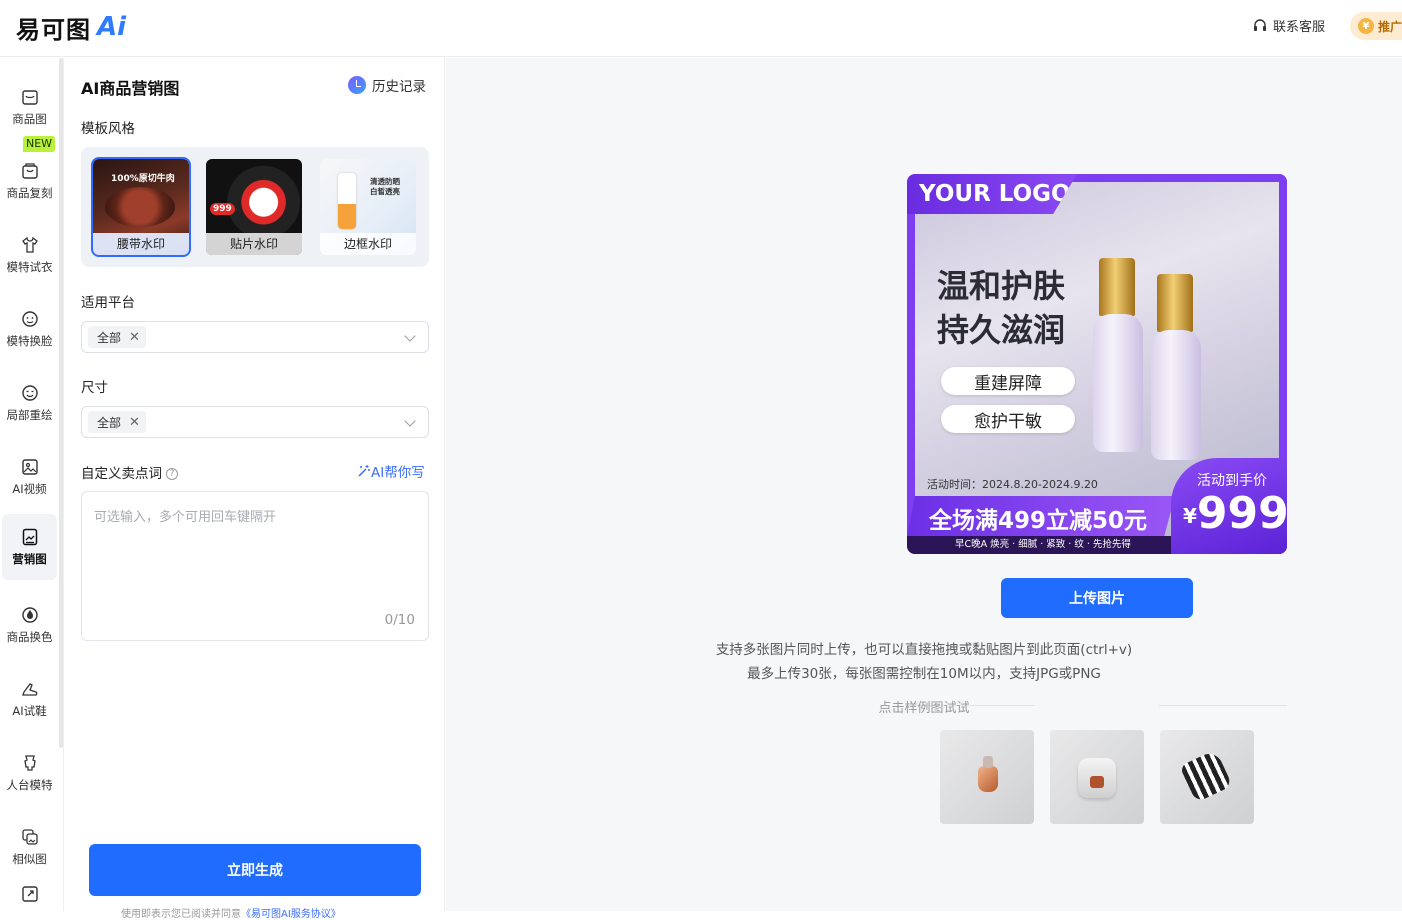 The height and width of the screenshot is (920, 1402). I want to click on poster-logo: YOUR LOGO, so click(992, 194).